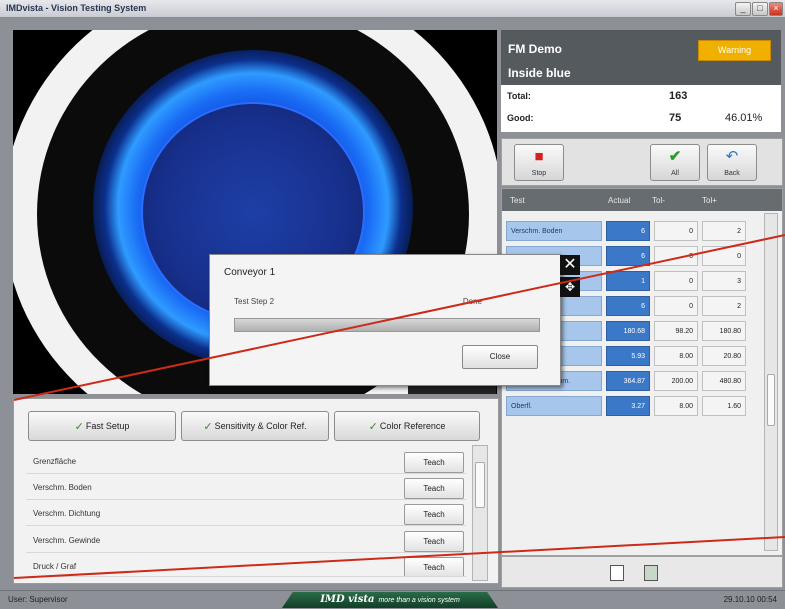 The image size is (785, 609). What do you see at coordinates (732, 156) in the screenshot?
I see `back-arrow-icon: ↶` at bounding box center [732, 156].